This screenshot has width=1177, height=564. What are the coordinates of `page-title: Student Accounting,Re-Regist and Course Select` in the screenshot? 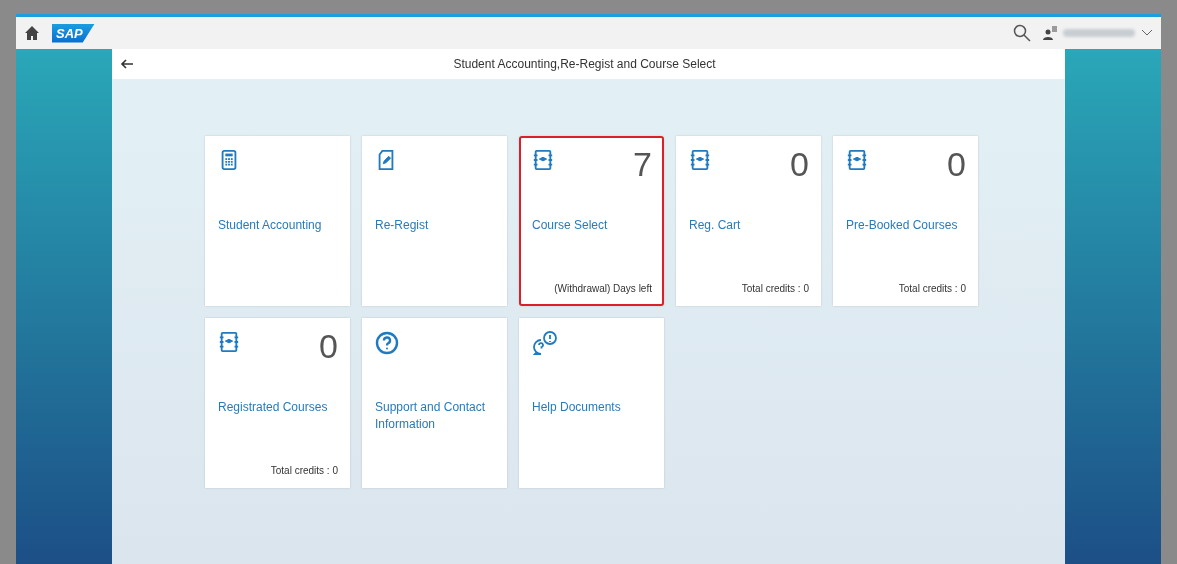 It's located at (584, 64).